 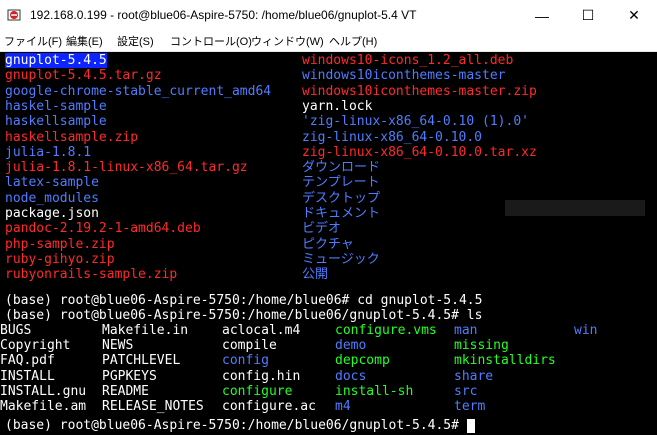 I want to click on listing-row: pandoc-2.19.2-1-amd64.deb, so click(x=103, y=228).